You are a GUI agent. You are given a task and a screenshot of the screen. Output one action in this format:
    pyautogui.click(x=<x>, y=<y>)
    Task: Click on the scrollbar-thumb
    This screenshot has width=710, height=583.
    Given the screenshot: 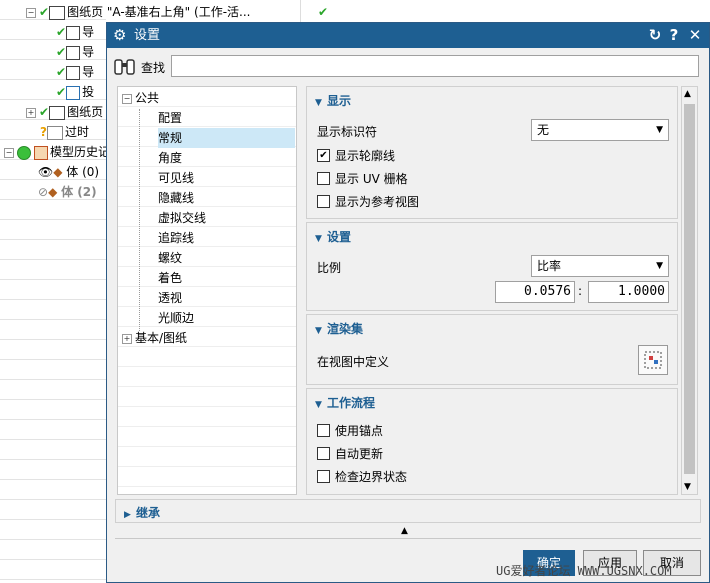 What is the action you would take?
    pyautogui.click(x=689, y=289)
    